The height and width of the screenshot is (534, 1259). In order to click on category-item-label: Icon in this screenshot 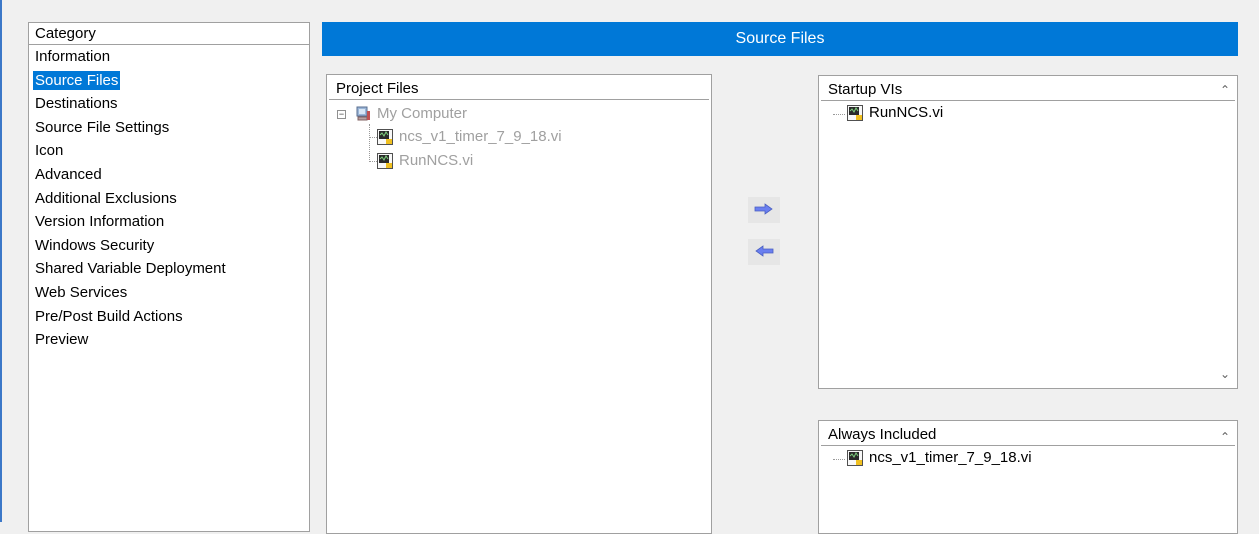, I will do `click(49, 151)`.